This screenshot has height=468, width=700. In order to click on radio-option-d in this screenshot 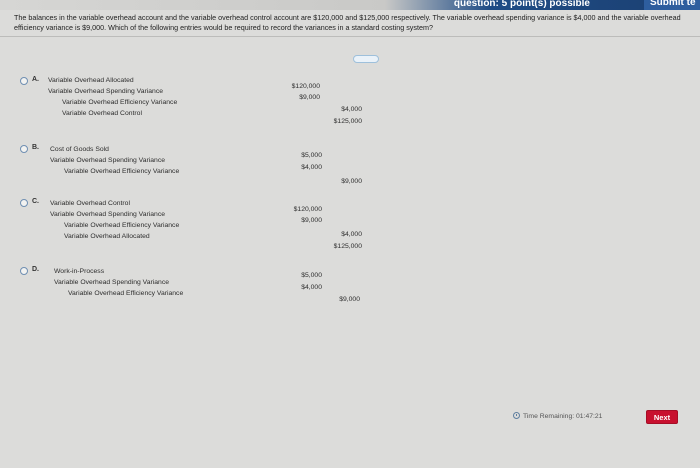, I will do `click(24, 271)`.